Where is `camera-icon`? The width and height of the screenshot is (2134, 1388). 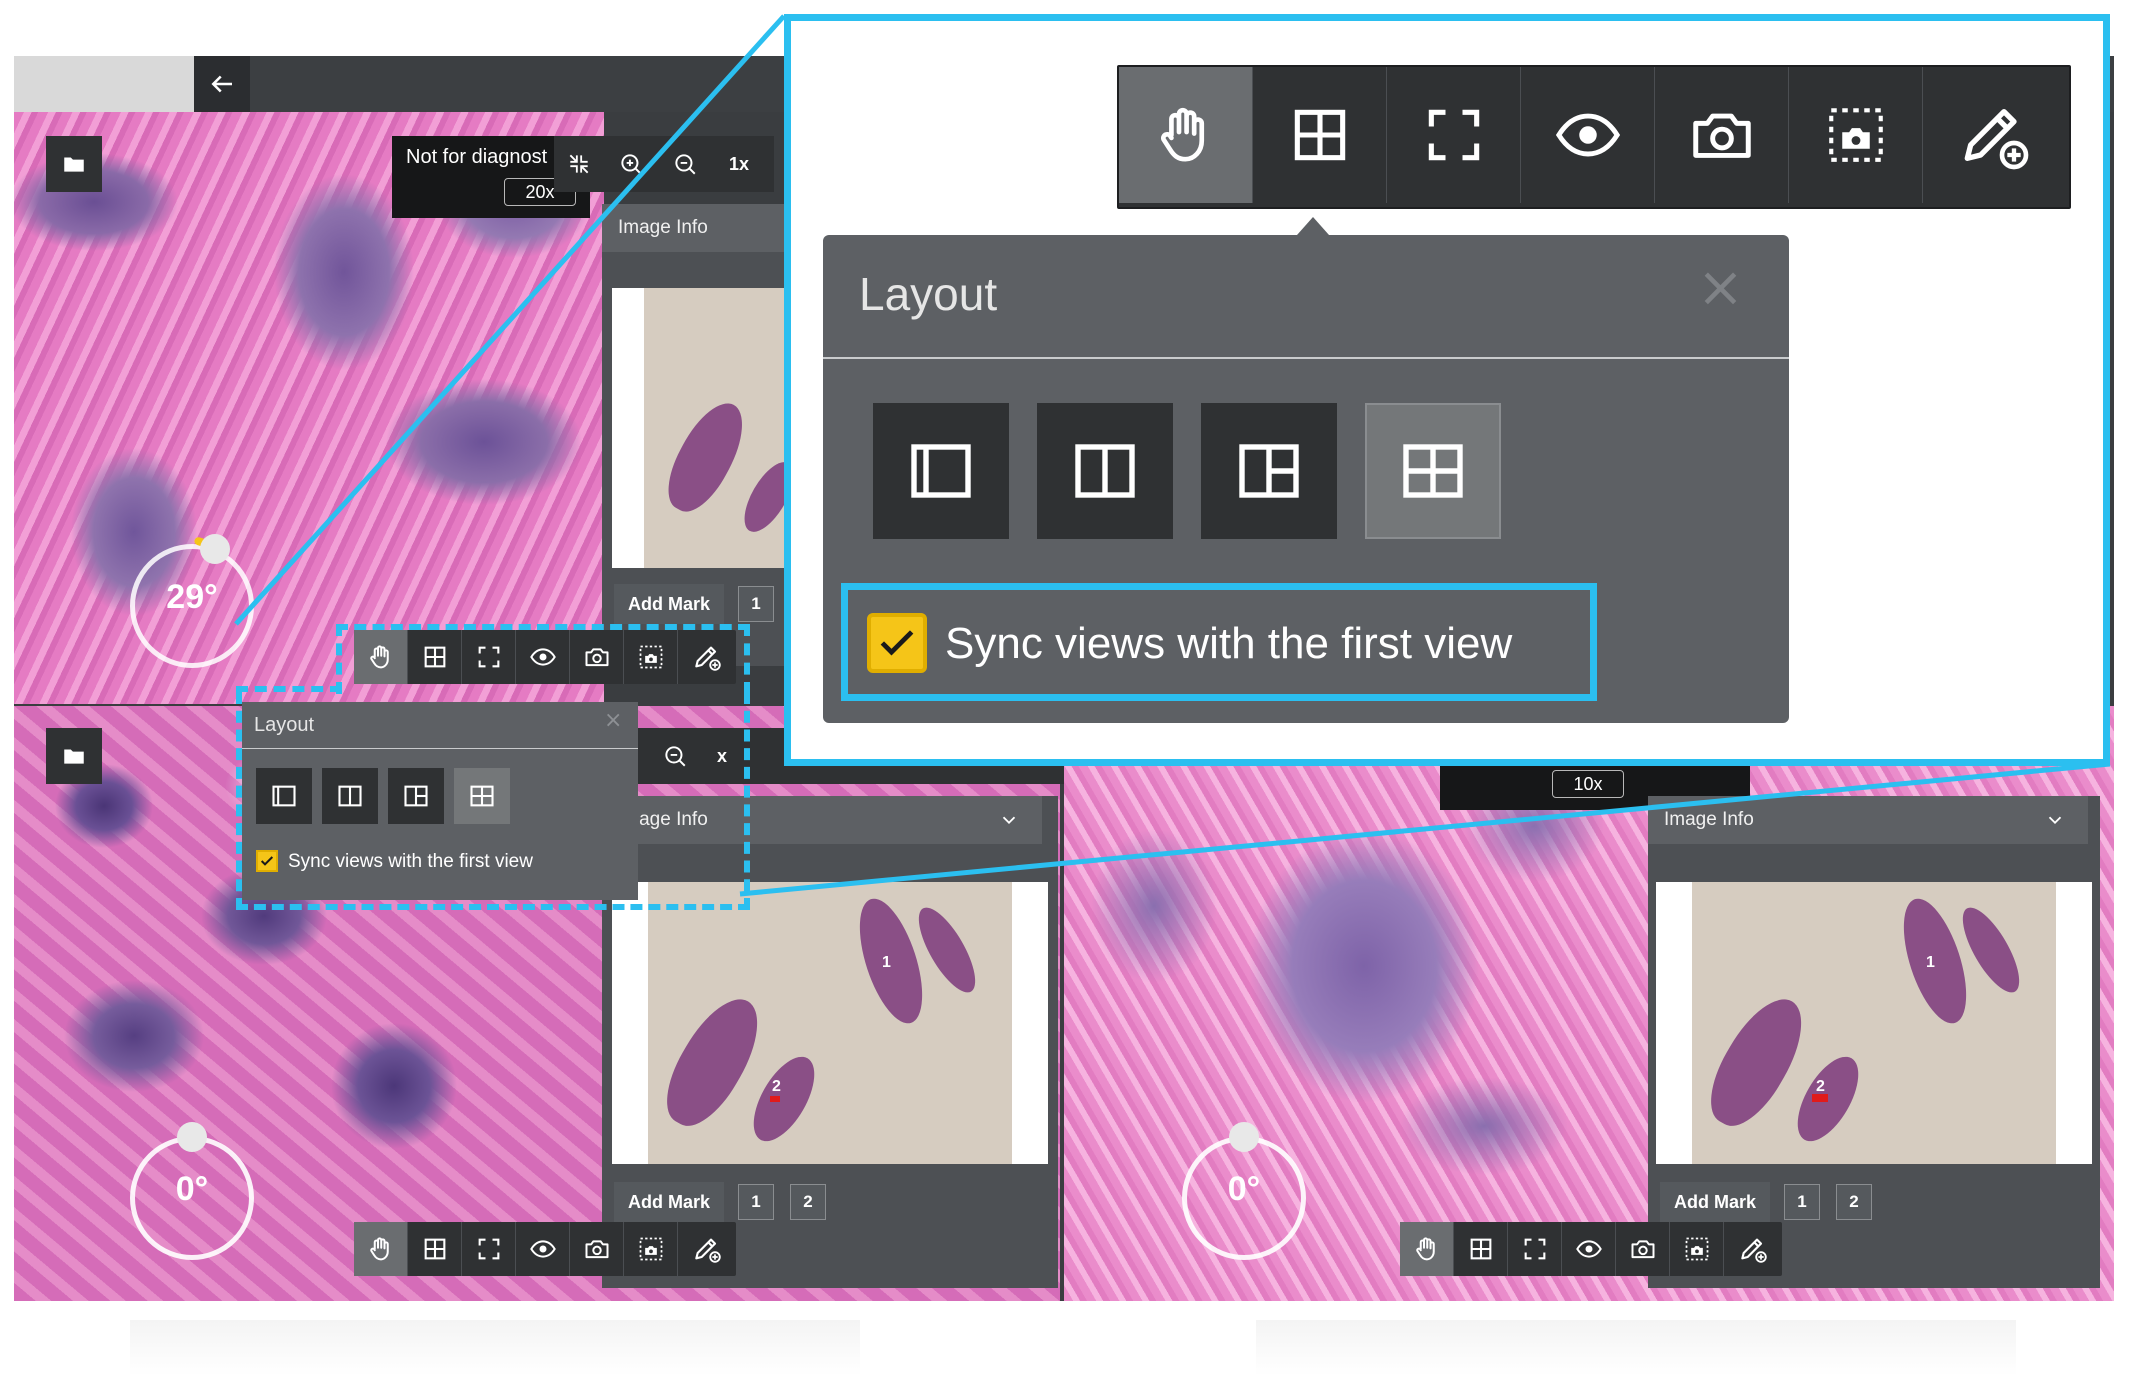 camera-icon is located at coordinates (1722, 135).